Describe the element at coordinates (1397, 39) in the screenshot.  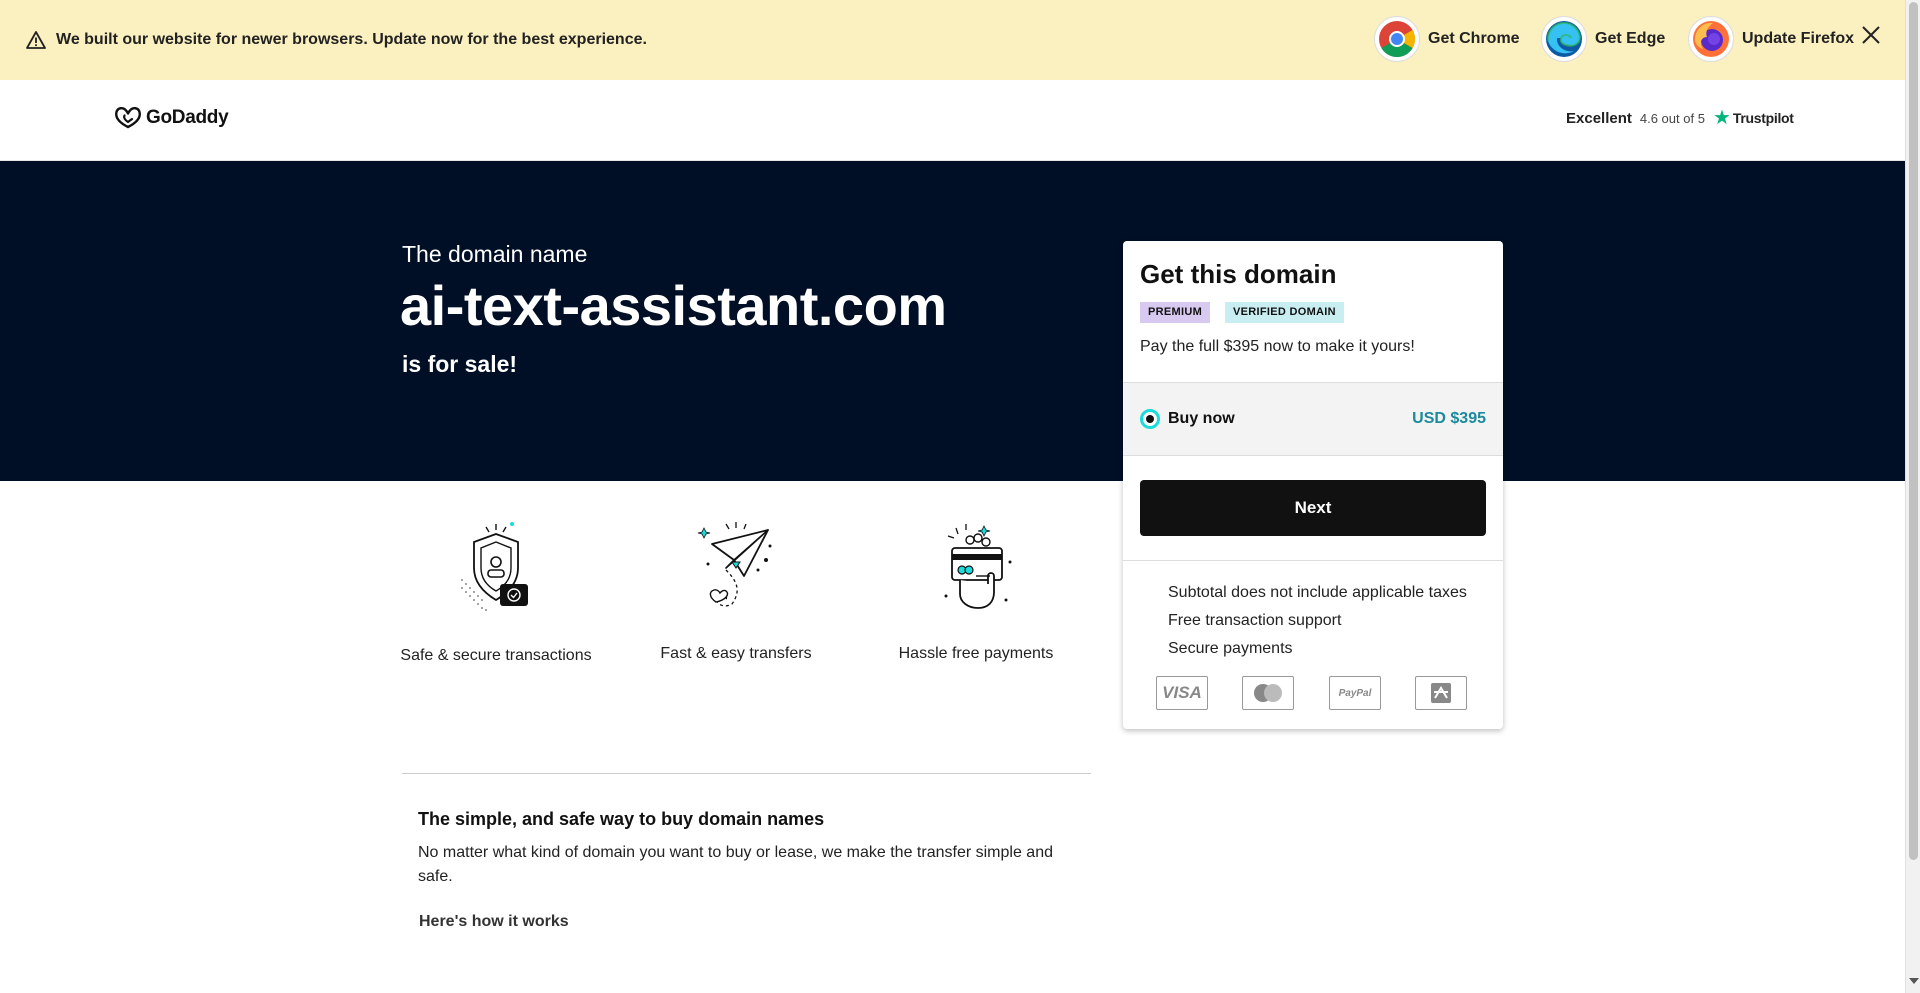
I see `chrome-icon` at that location.